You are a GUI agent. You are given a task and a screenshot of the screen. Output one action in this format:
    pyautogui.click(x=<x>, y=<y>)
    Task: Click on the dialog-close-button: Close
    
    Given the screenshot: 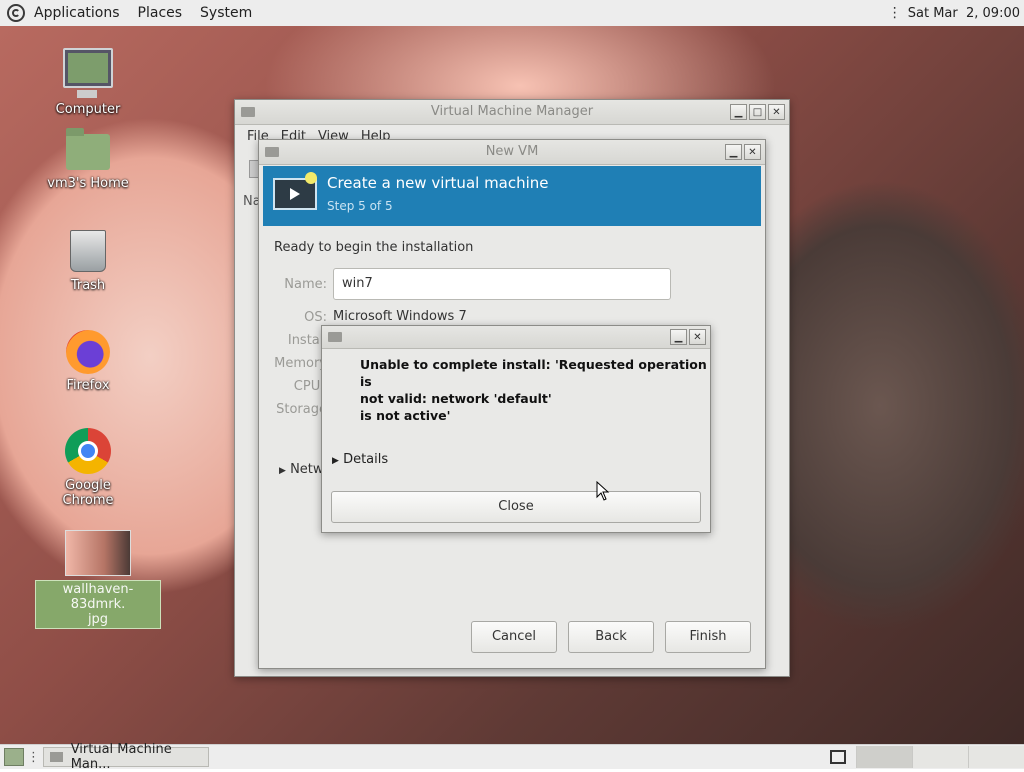 What is the action you would take?
    pyautogui.click(x=516, y=507)
    